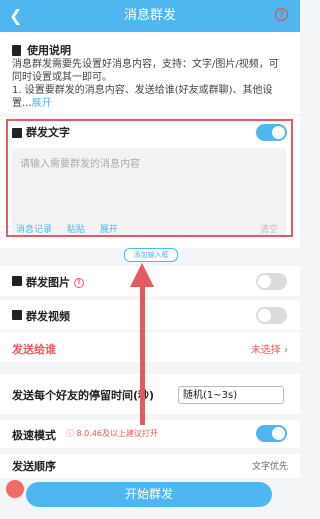 The width and height of the screenshot is (320, 519). What do you see at coordinates (150, 466) in the screenshot?
I see `order-row: 发送顺序 文字优先` at bounding box center [150, 466].